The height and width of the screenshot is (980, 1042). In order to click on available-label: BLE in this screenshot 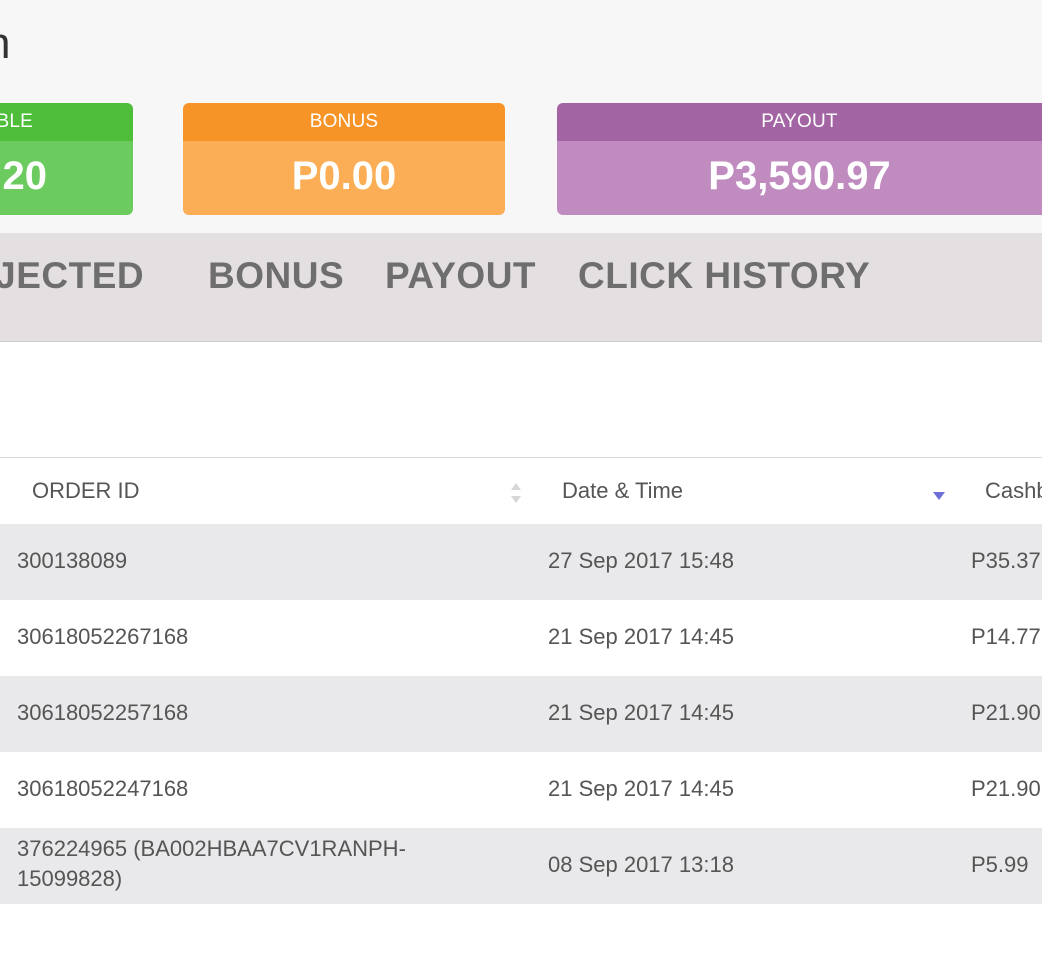, I will do `click(66, 122)`.